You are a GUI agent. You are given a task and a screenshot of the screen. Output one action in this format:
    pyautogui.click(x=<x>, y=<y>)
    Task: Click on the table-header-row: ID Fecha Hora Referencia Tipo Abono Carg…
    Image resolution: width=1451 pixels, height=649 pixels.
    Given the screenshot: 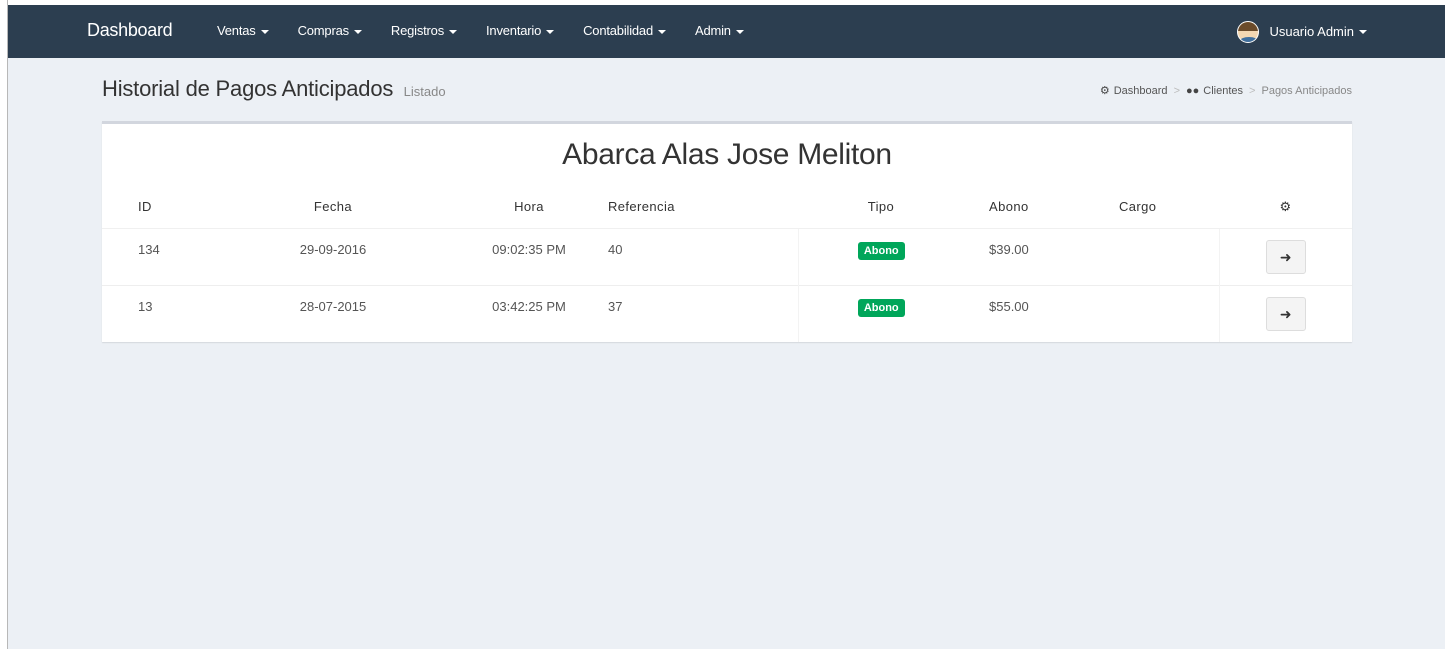 What is the action you would take?
    pyautogui.click(x=727, y=207)
    